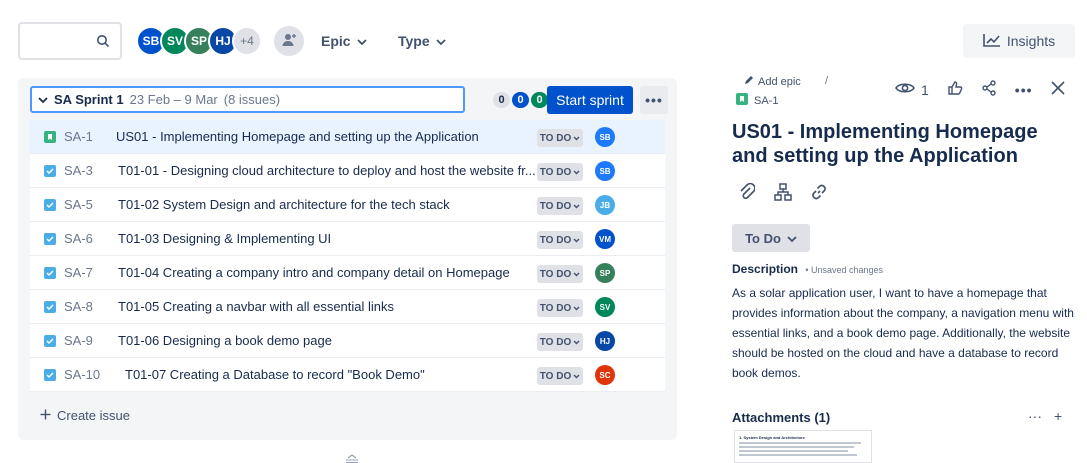 The height and width of the screenshot is (463, 1087). What do you see at coordinates (78, 306) in the screenshot?
I see `issue-key: SA-8` at bounding box center [78, 306].